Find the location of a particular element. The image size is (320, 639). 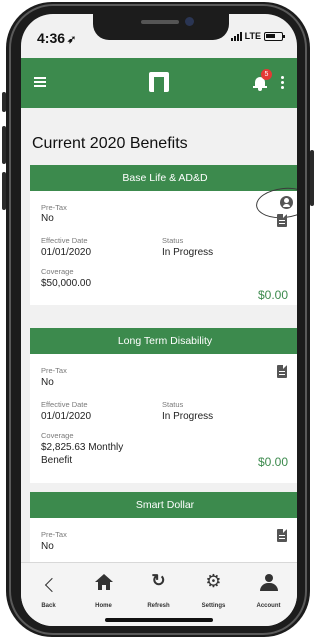

refresh-icon: ↻ is located at coordinates (158, 580).